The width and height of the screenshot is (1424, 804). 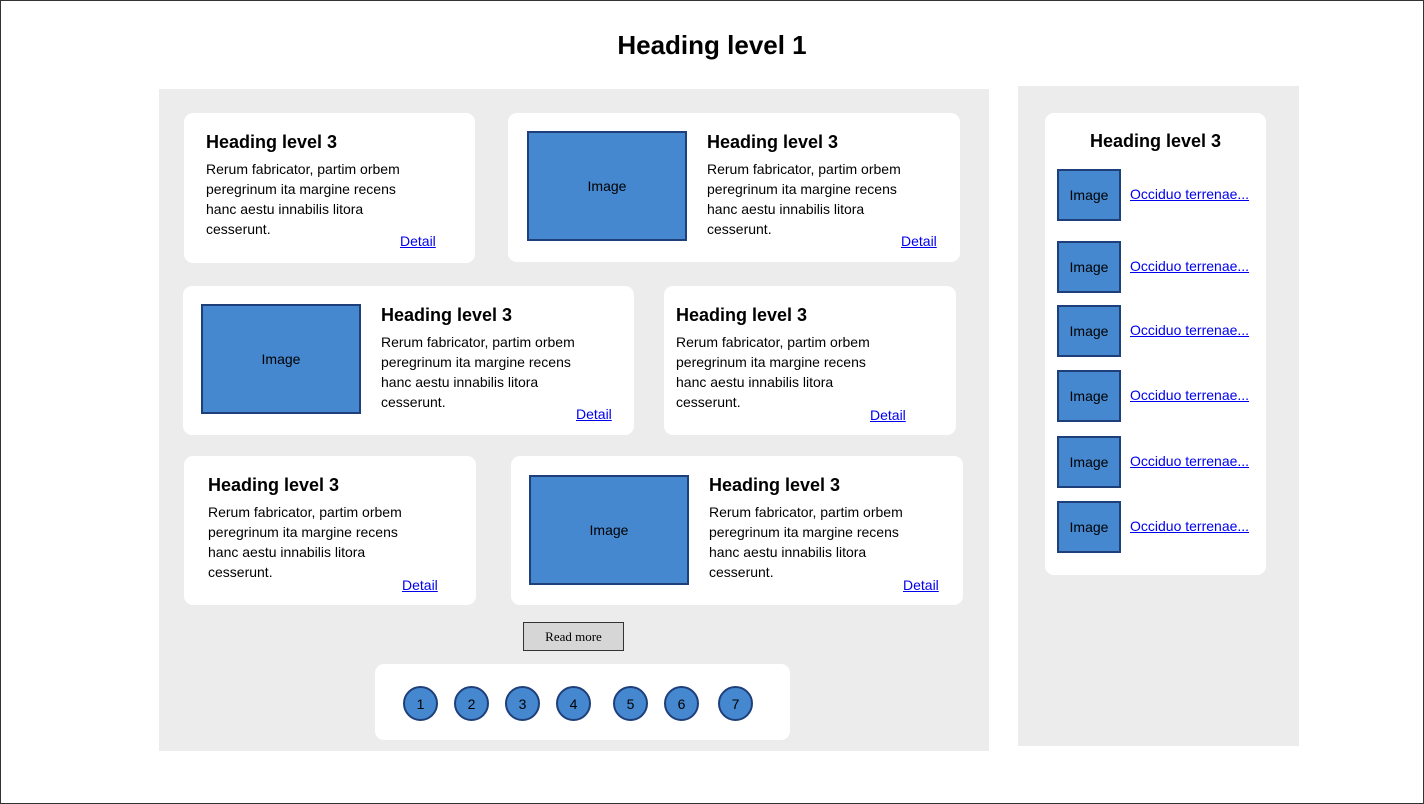 I want to click on page-button-4: 4, so click(x=573, y=703).